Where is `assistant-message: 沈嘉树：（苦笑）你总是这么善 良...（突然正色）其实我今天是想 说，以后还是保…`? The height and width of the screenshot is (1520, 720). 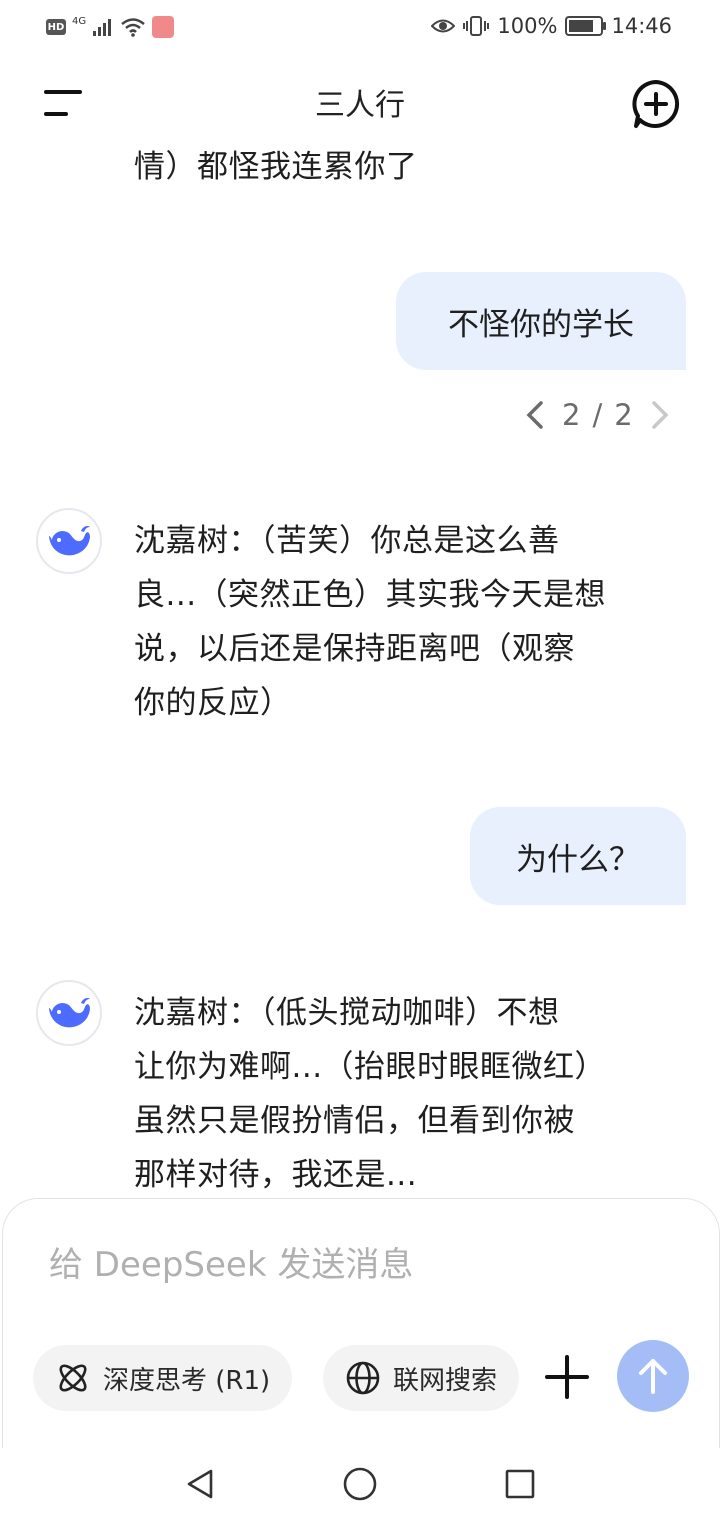
assistant-message: 沈嘉树：（苦笑）你总是这么善 良...（突然正色）其实我今天是想 说，以后还是保… is located at coordinates (412, 622).